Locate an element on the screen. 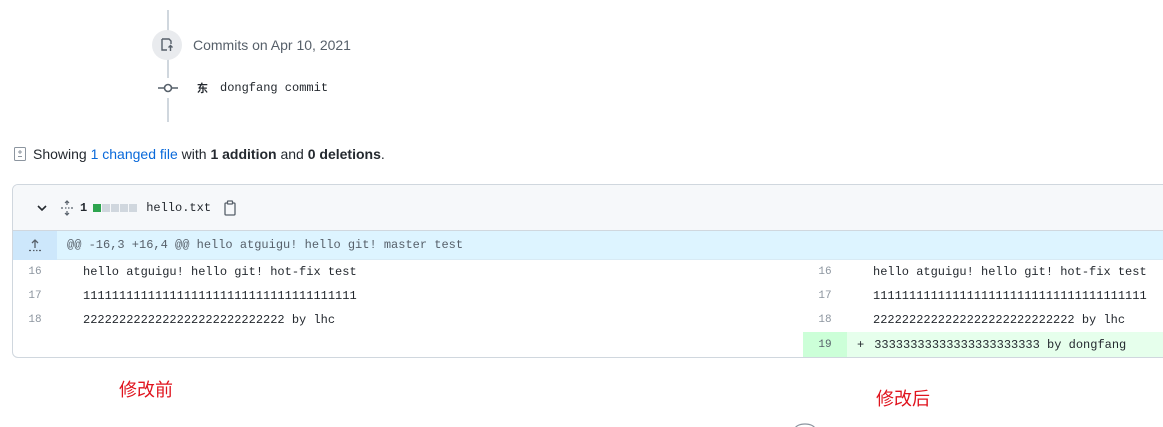 The height and width of the screenshot is (427, 1163). deletions-count: 0 deletions is located at coordinates (344, 154).